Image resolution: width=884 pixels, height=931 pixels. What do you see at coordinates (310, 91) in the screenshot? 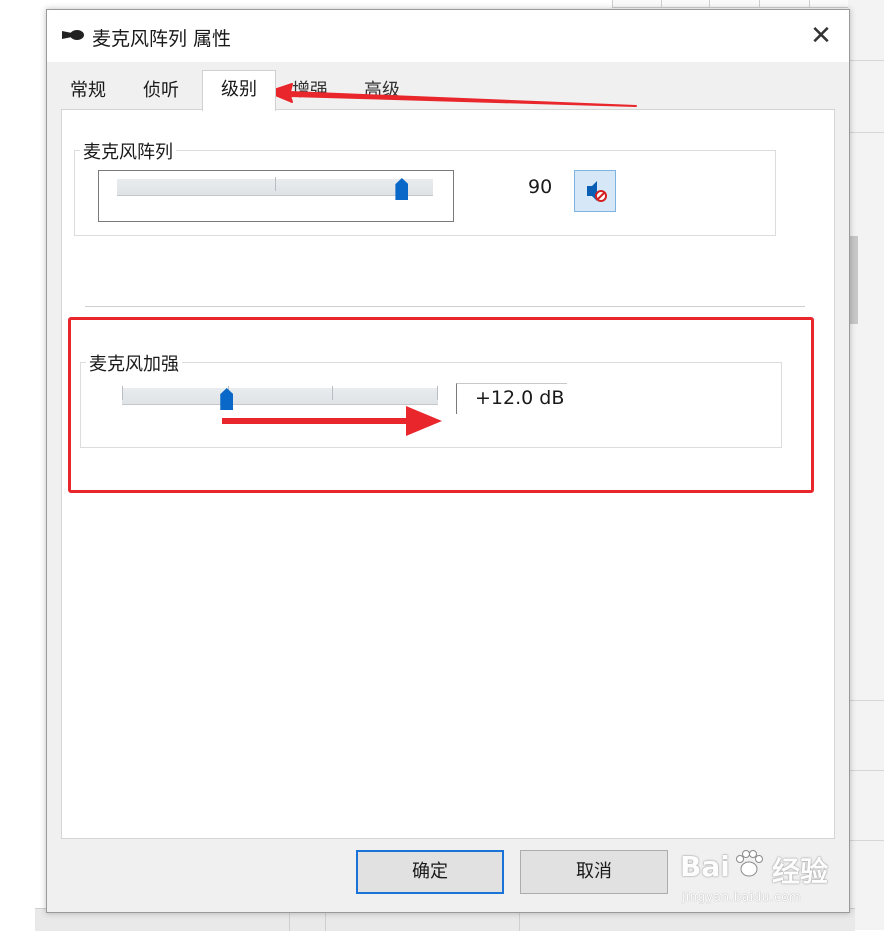
I see `tab-enhancements: 增强` at bounding box center [310, 91].